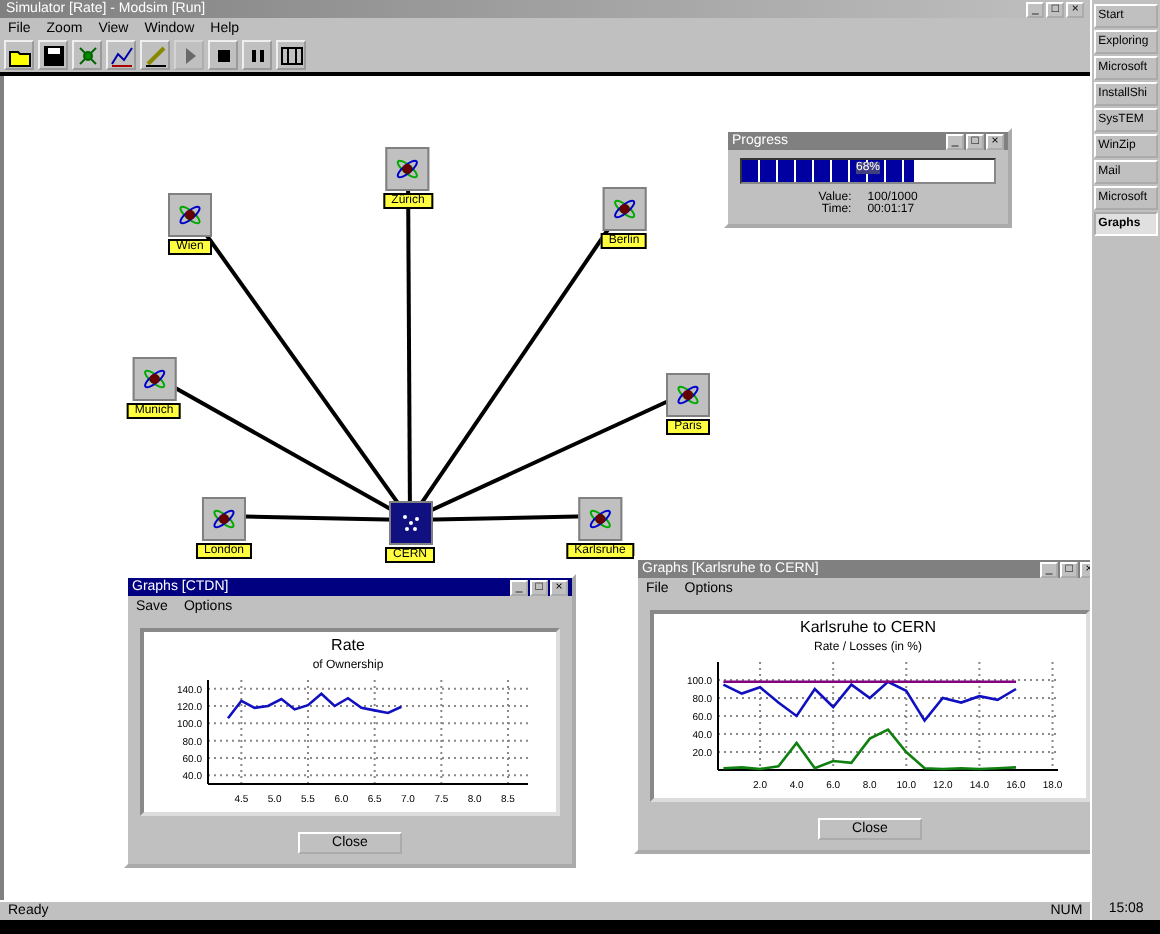 The height and width of the screenshot is (934, 1160). I want to click on grid-icon, so click(291, 55).